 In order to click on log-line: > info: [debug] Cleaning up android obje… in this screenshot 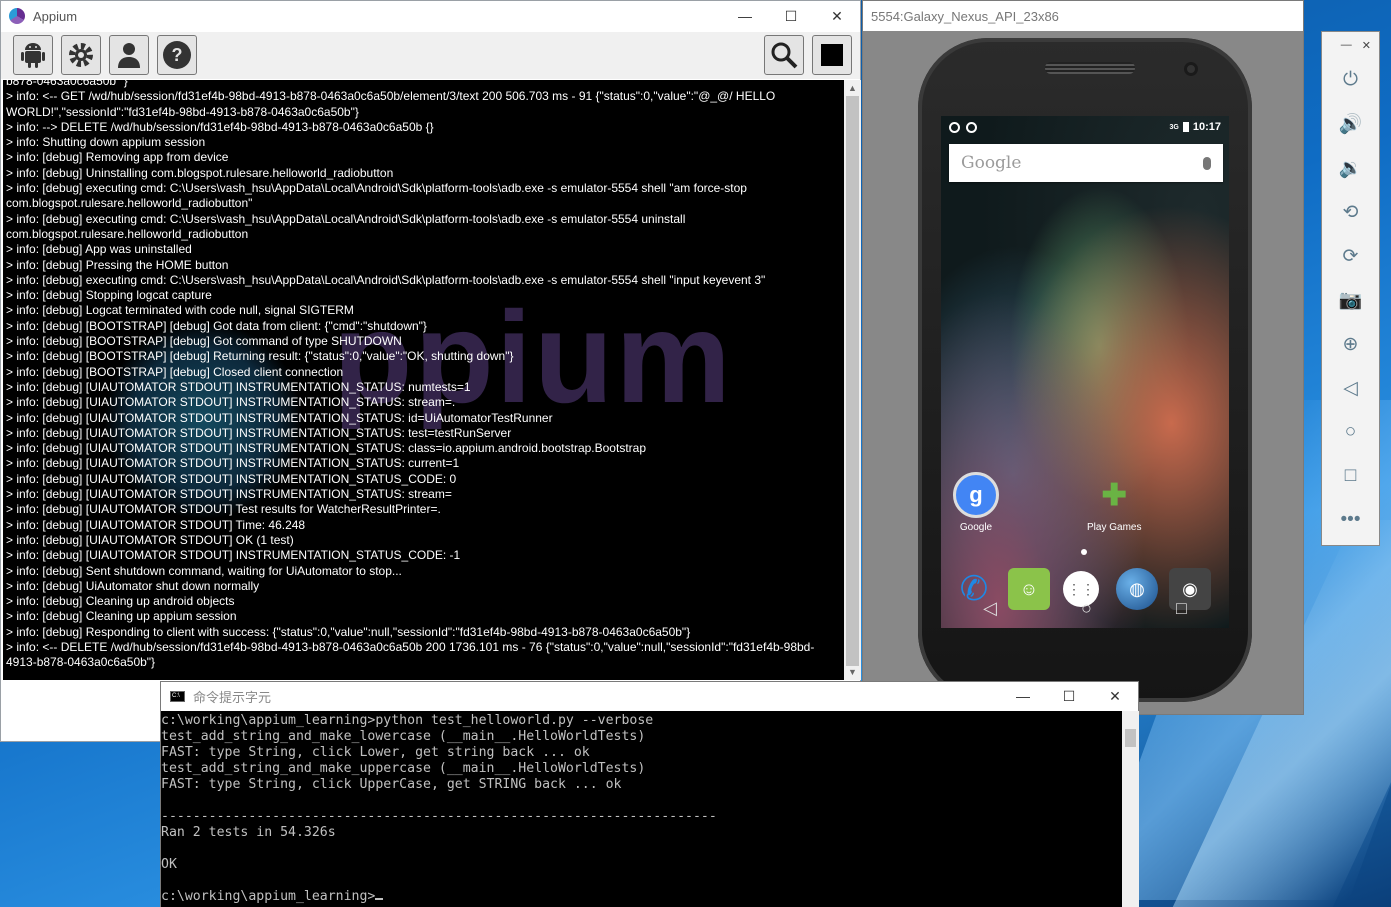, I will do `click(120, 601)`.